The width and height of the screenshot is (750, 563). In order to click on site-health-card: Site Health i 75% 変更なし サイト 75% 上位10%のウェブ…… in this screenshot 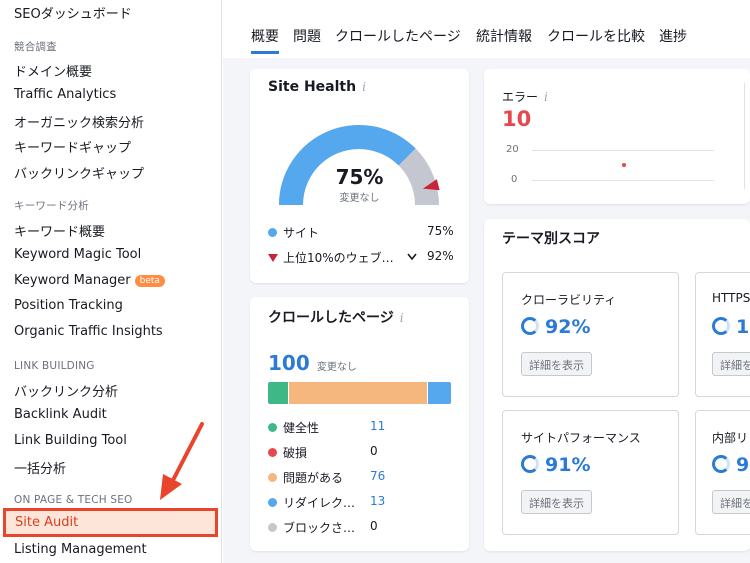, I will do `click(359, 176)`.